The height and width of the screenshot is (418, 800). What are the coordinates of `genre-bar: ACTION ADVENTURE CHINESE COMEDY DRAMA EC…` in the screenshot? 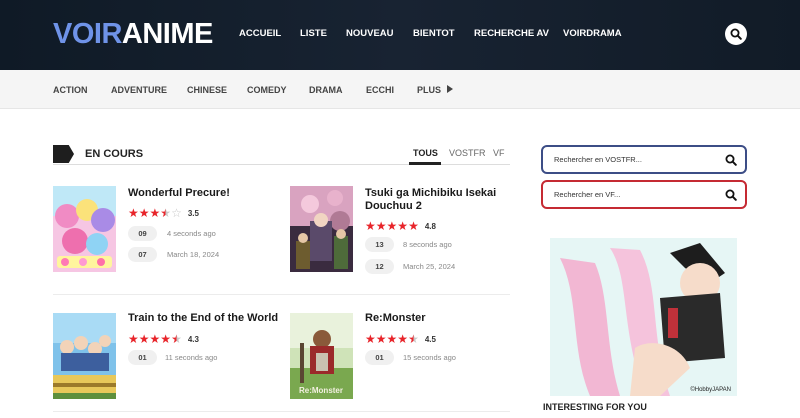 It's located at (400, 89).